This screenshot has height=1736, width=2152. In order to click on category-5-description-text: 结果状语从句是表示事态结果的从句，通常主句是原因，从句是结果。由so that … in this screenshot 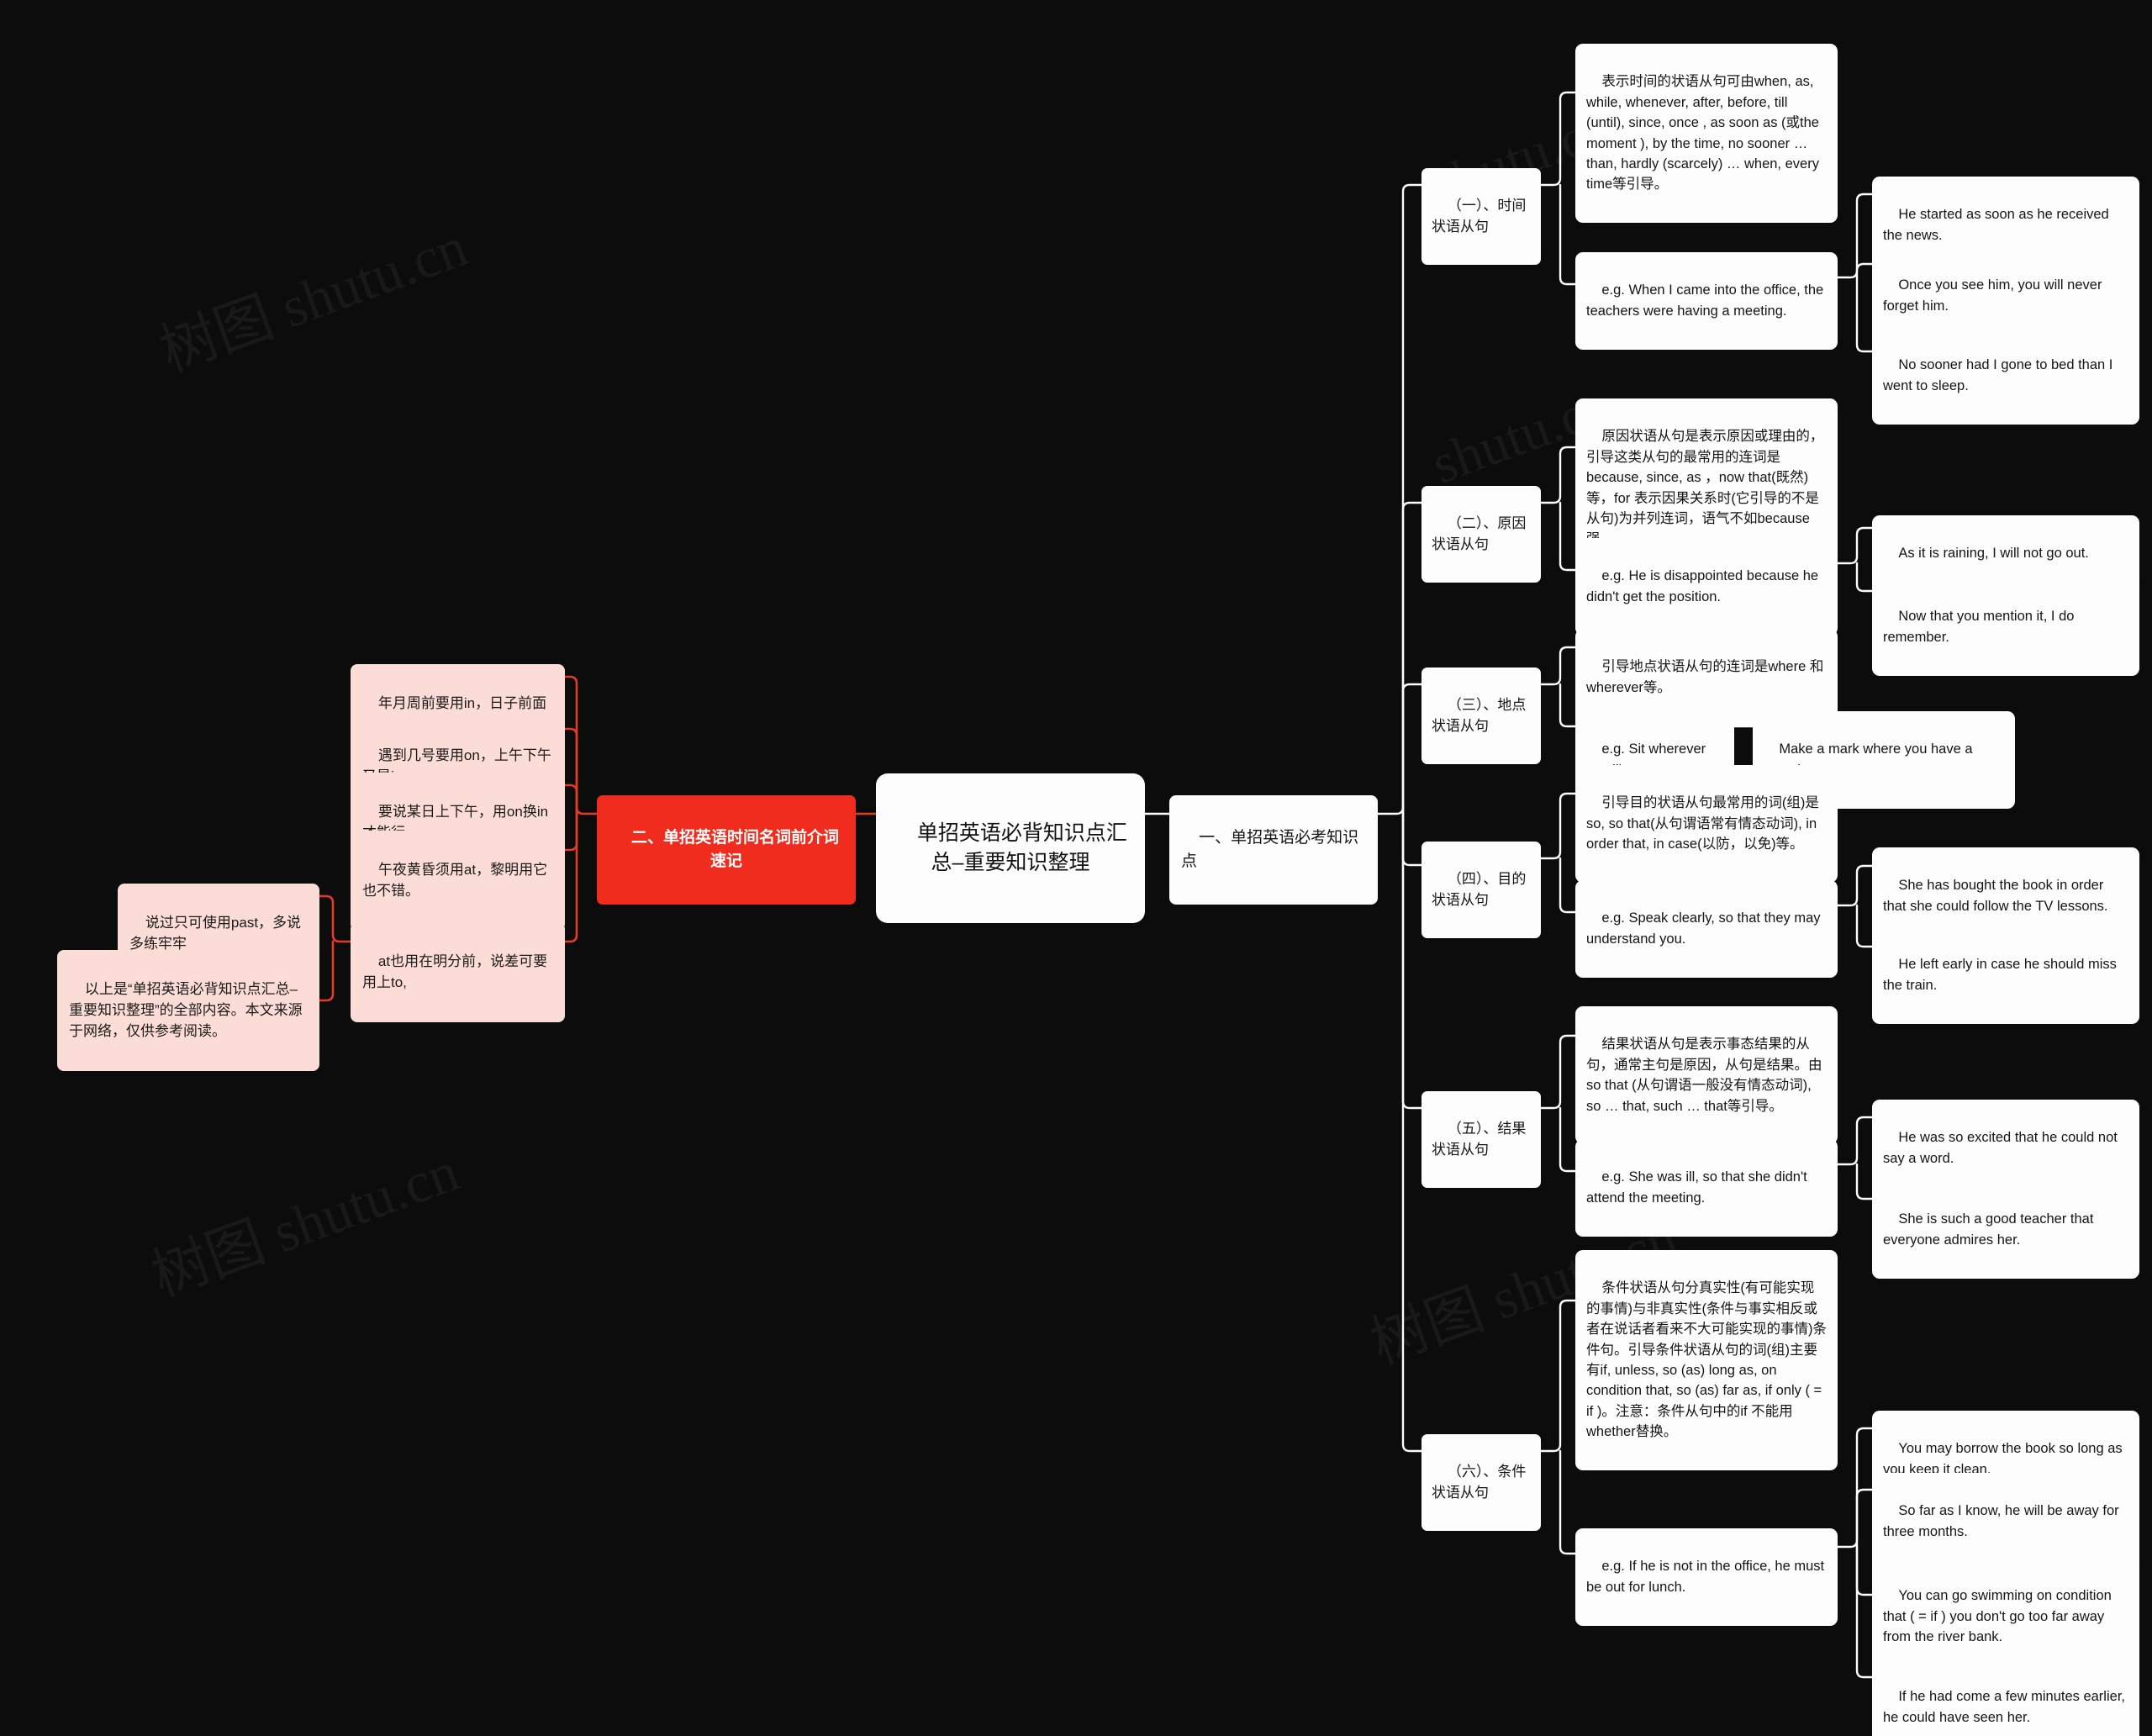, I will do `click(1704, 1075)`.